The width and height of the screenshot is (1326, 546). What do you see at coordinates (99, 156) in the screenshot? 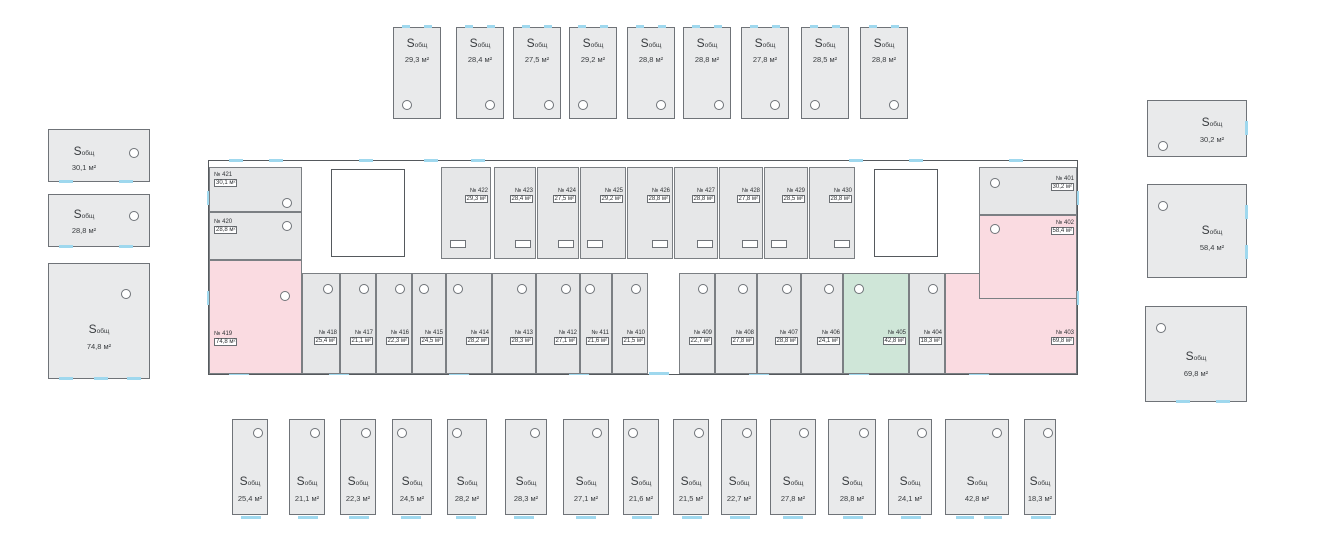
I see `unit-card-left-1: Sобщ 30,1 м²` at bounding box center [99, 156].